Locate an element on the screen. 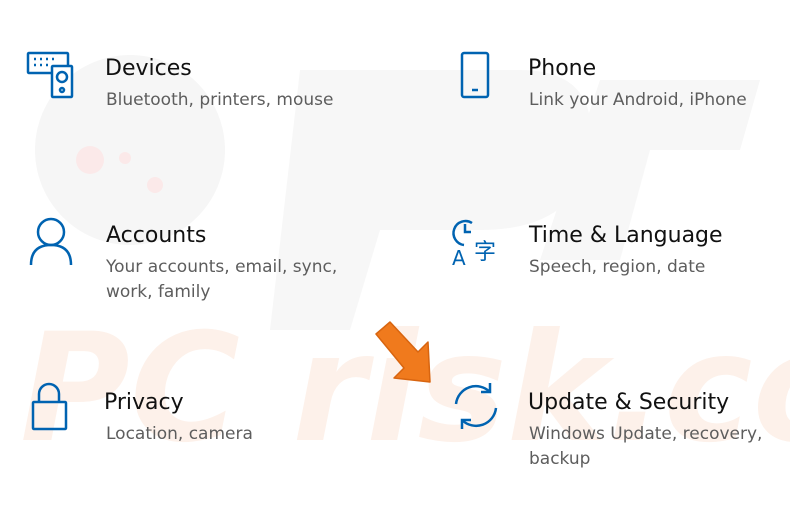  orange-arrow-icon is located at coordinates (403, 352).